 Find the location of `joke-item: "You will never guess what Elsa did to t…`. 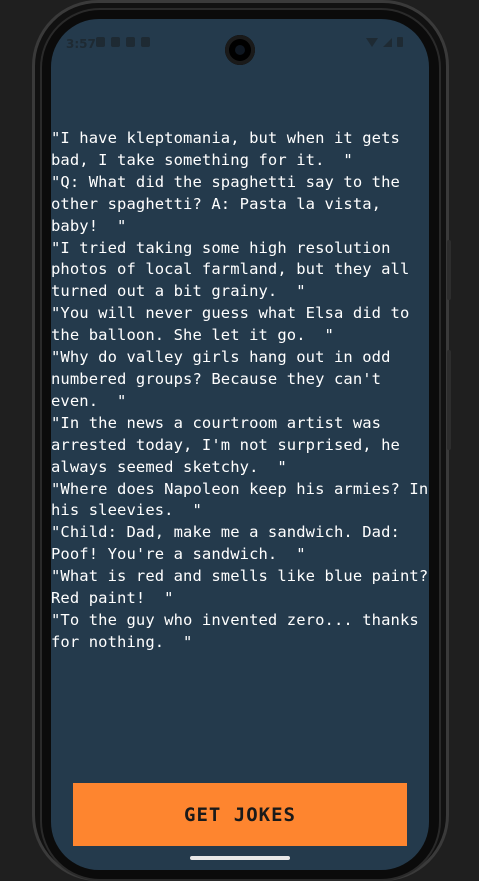

joke-item: "You will never guess what Elsa did to t… is located at coordinates (235, 324).